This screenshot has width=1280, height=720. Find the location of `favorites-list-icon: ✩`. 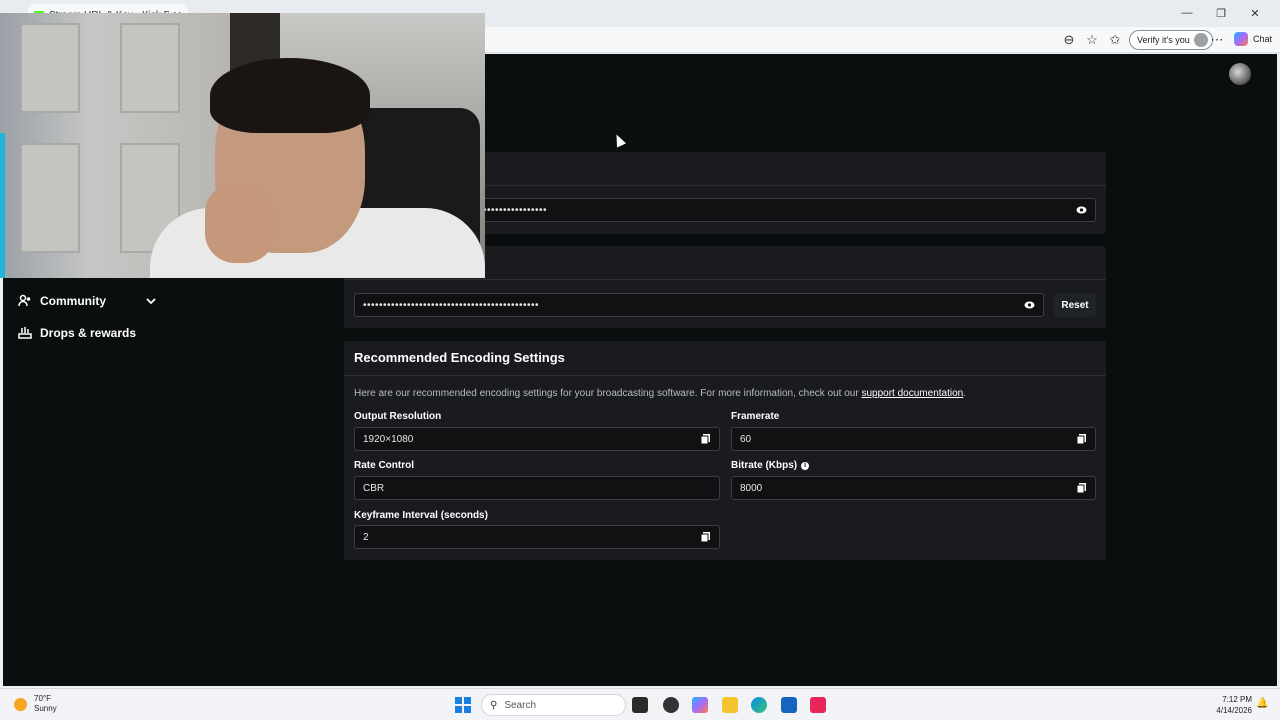

favorites-list-icon: ✩ is located at coordinates (1115, 40).